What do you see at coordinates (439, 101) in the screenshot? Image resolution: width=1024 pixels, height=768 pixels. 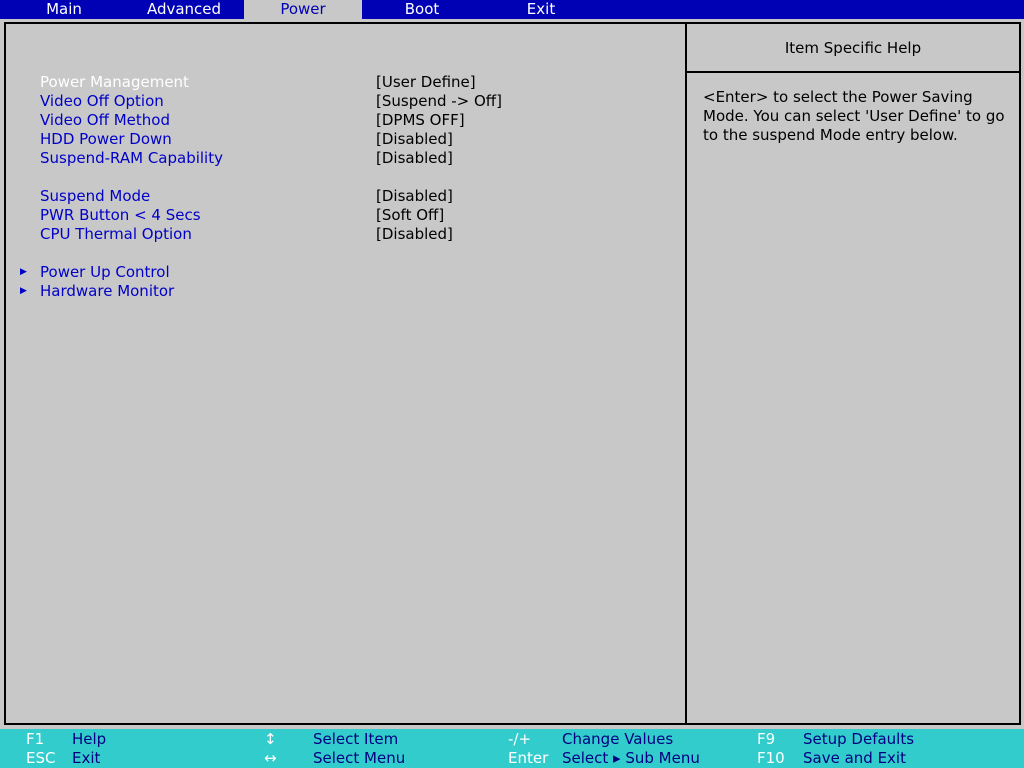 I see `setting-value: [Suspend -> Off]` at bounding box center [439, 101].